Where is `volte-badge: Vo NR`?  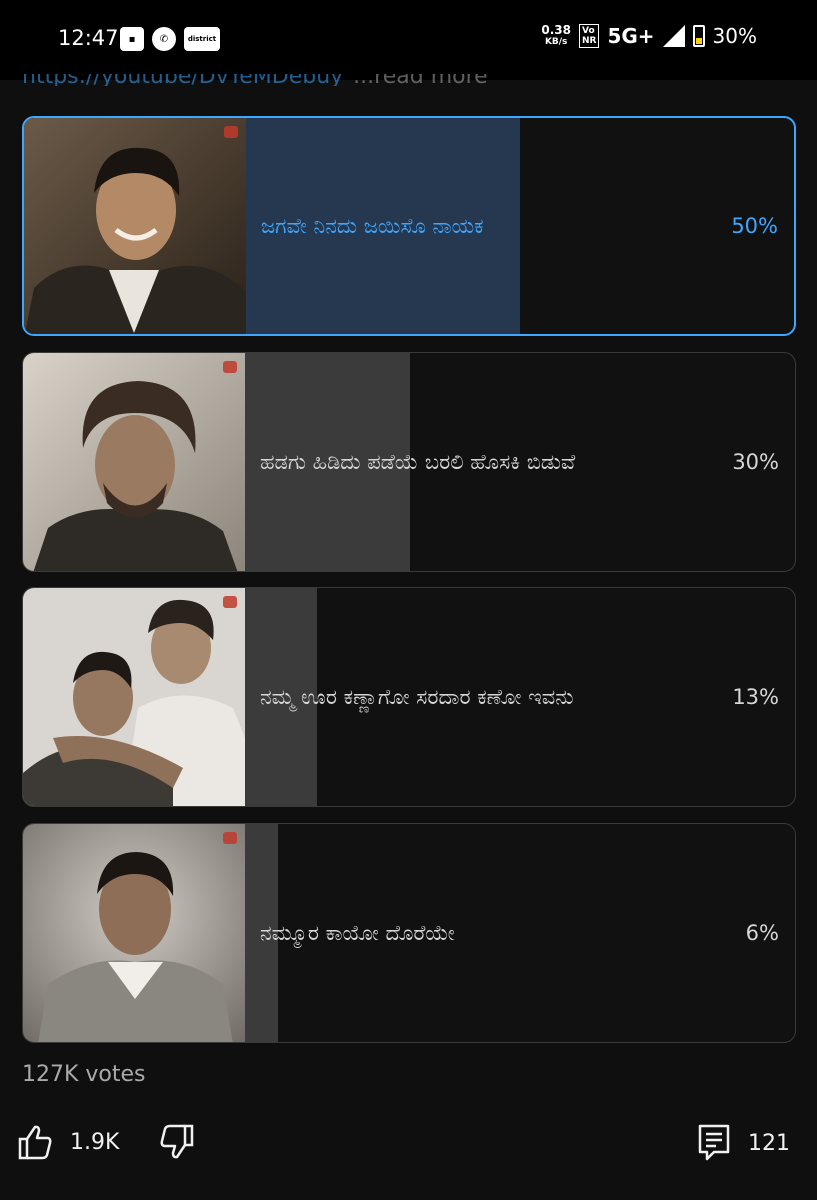
volte-badge: Vo NR is located at coordinates (589, 36).